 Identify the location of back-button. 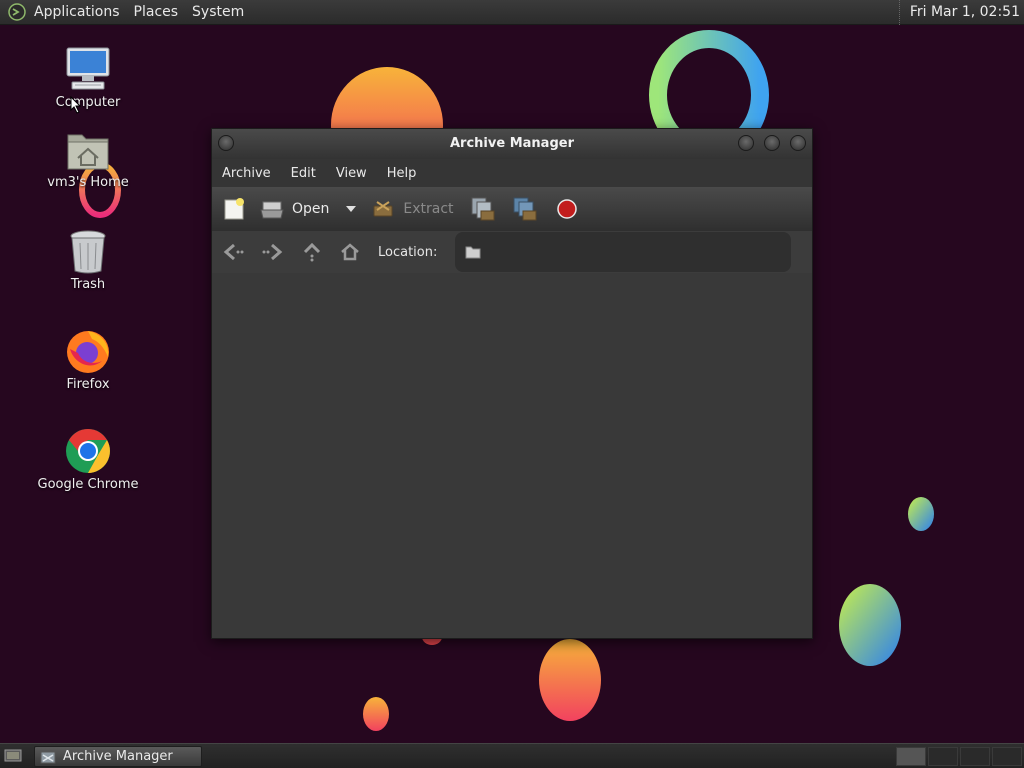
(233, 252).